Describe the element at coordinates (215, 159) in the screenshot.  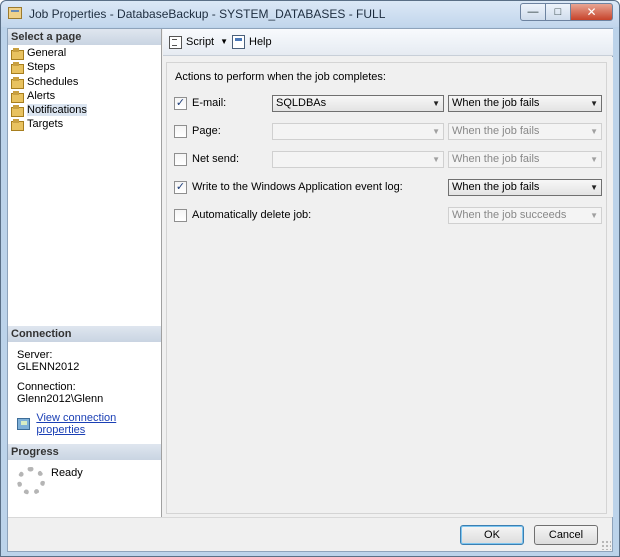
I see `net-send-label: Net send:` at that location.